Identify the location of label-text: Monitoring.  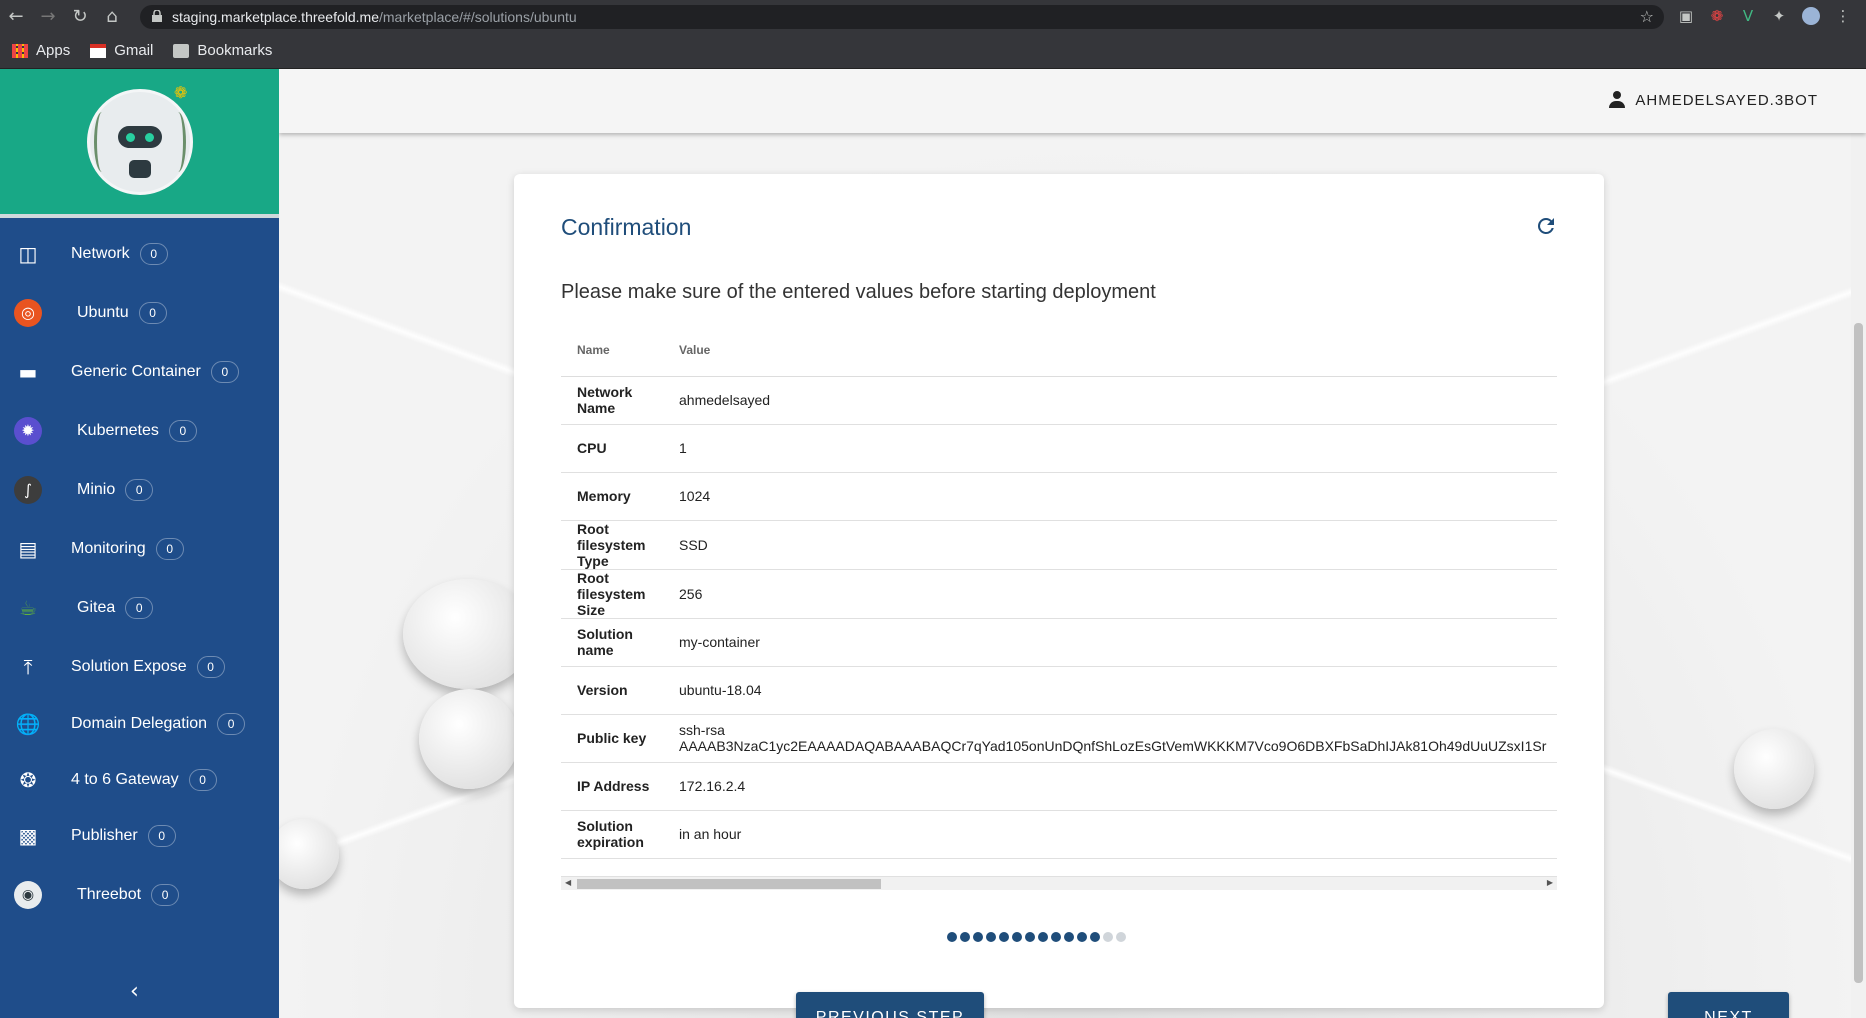
(108, 548).